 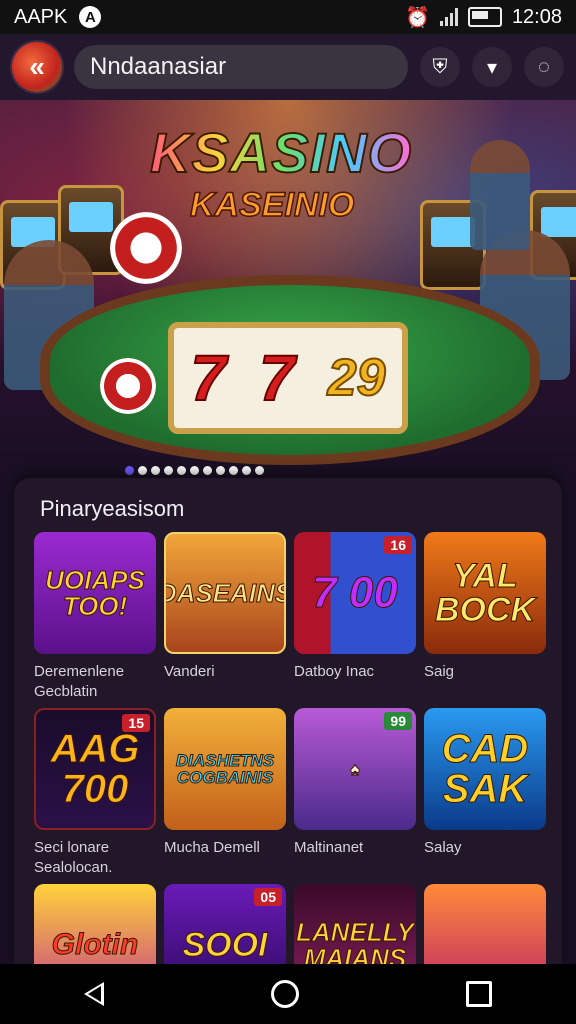 I want to click on nav-recents-icon, so click(x=479, y=994).